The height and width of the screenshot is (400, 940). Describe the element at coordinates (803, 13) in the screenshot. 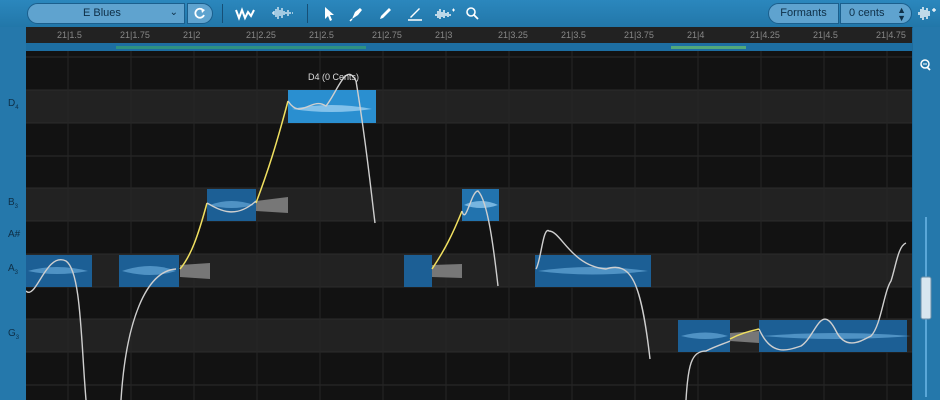

I see `formants-button: Formants` at that location.